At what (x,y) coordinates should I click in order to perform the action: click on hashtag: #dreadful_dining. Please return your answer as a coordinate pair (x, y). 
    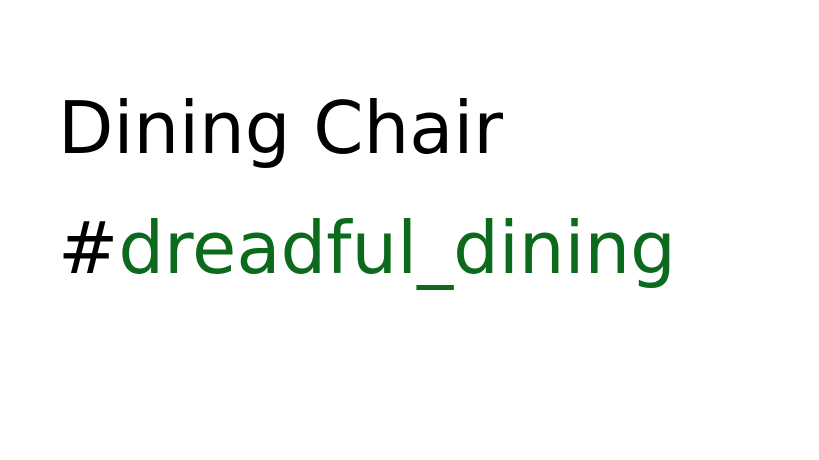
    Looking at the image, I should click on (367, 248).